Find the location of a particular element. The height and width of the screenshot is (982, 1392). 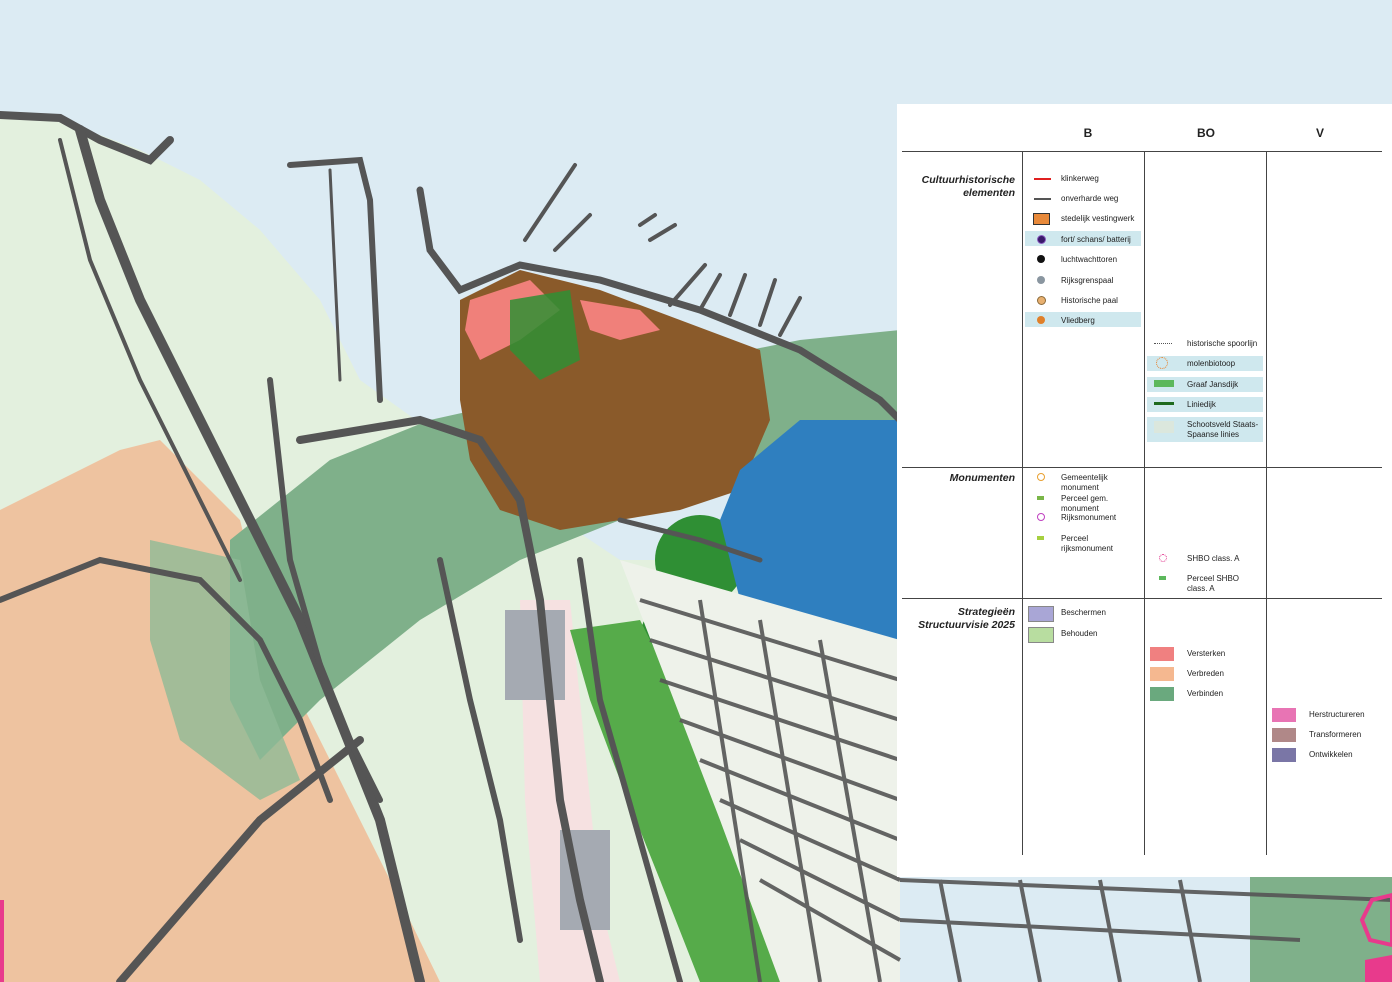

left-edge-marker is located at coordinates (2, 941).